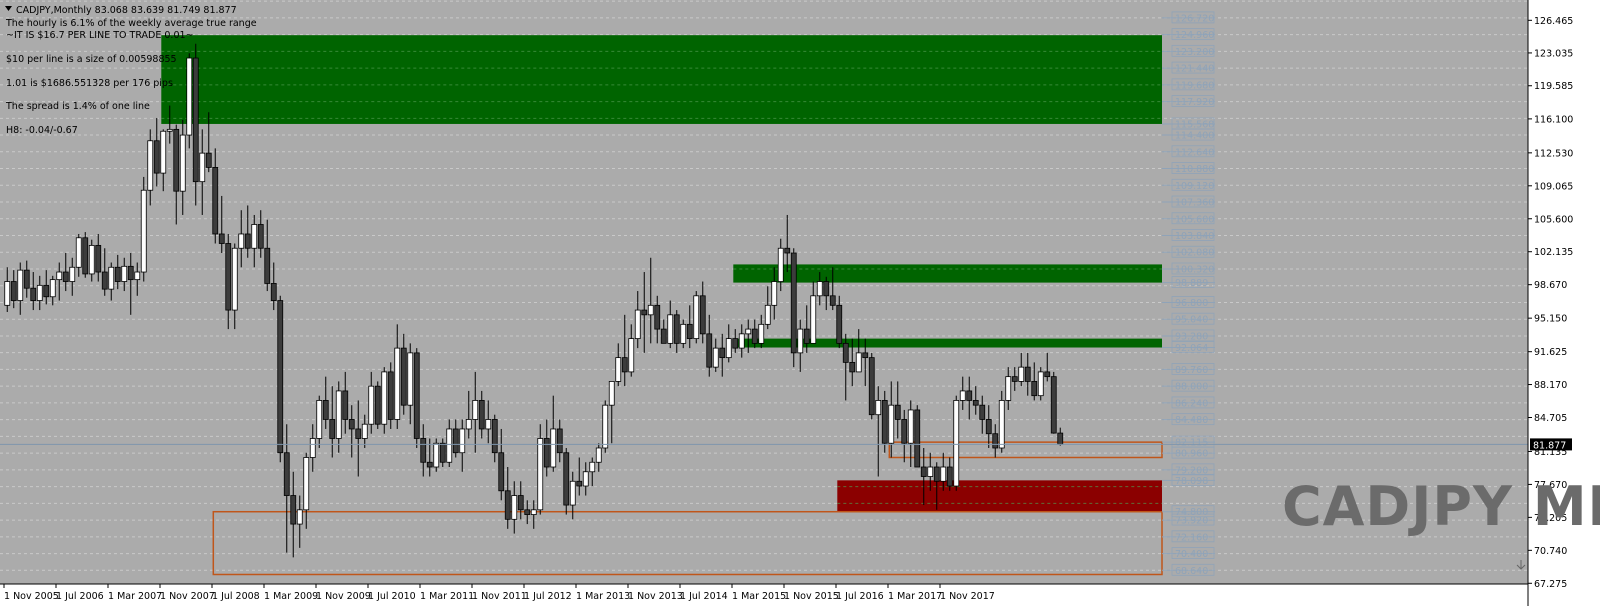 The width and height of the screenshot is (1600, 606). I want to click on level-label: 119.680, so click(1194, 85).